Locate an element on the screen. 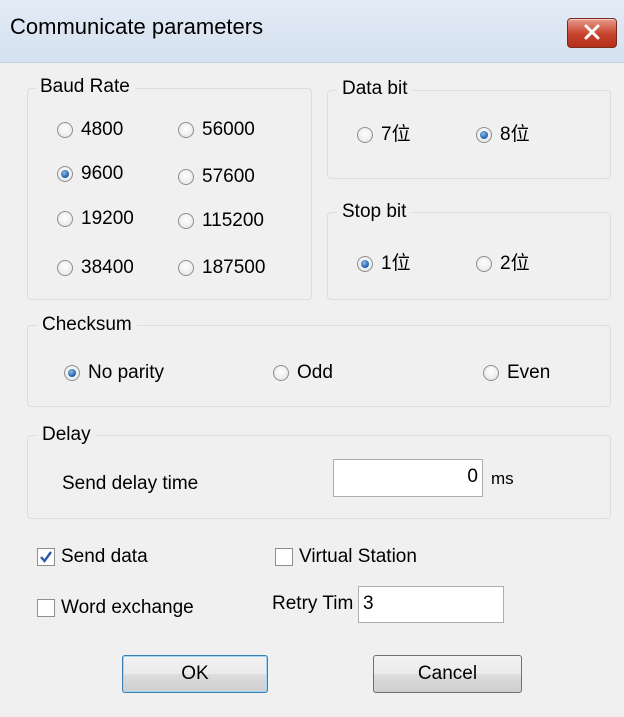  cancel-button: Cancel is located at coordinates (447, 674).